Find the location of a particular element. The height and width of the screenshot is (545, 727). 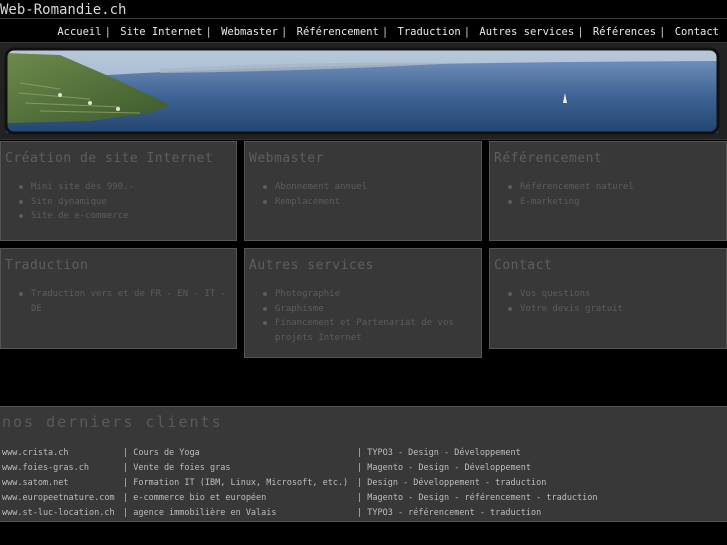

client-work: | Design - Développement - traduction is located at coordinates (452, 483).